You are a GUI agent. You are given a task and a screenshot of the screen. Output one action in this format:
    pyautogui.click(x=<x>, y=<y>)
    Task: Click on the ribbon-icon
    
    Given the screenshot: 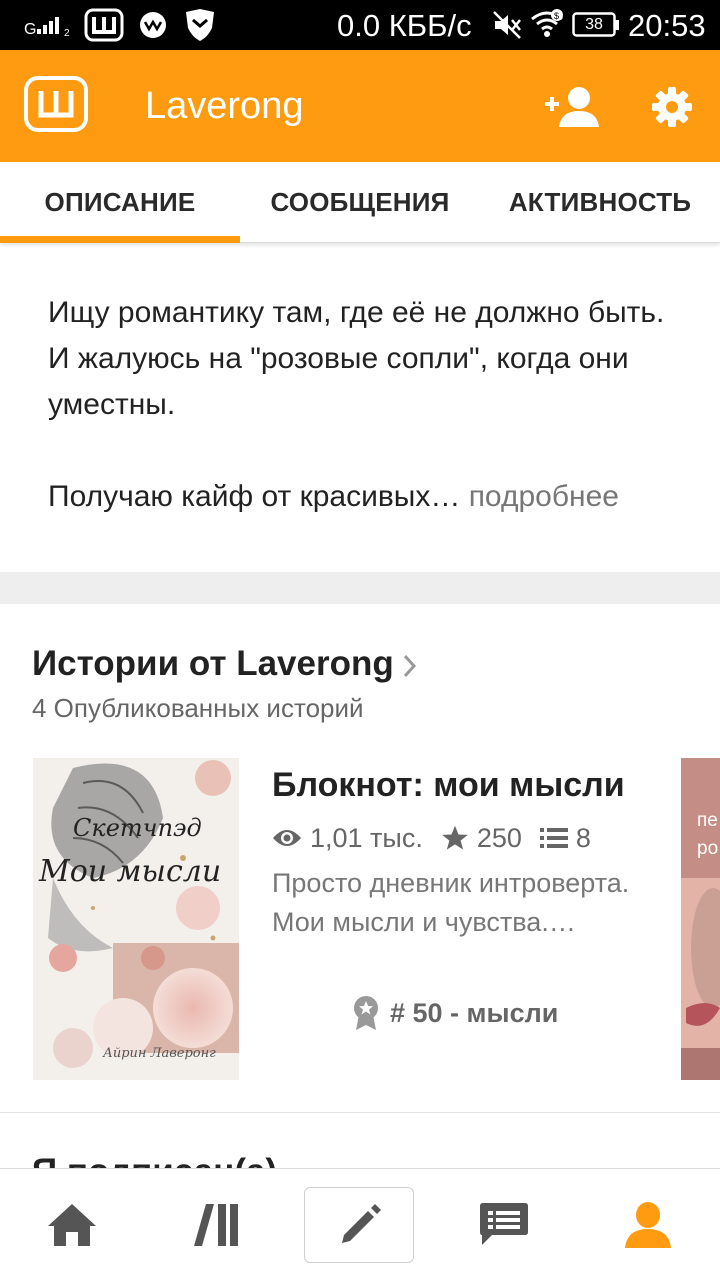 What is the action you would take?
    pyautogui.click(x=366, y=1013)
    